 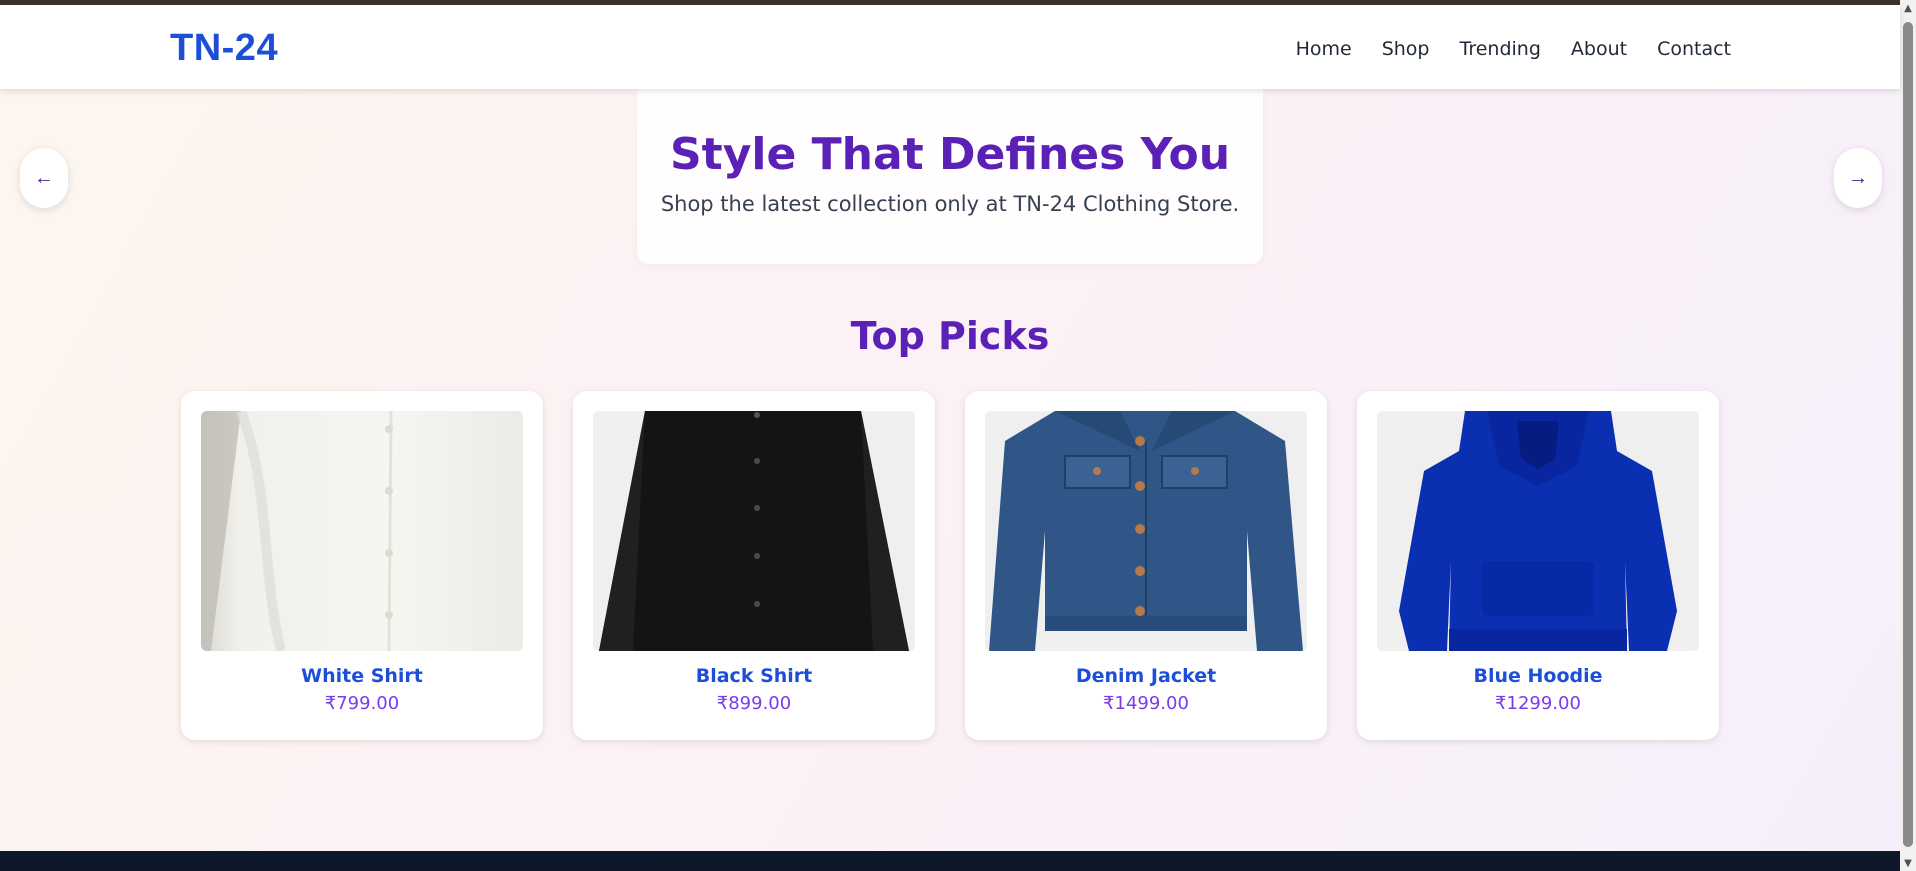 I want to click on product-card-white-shirt: White Shirt ₹799.00, so click(x=362, y=565).